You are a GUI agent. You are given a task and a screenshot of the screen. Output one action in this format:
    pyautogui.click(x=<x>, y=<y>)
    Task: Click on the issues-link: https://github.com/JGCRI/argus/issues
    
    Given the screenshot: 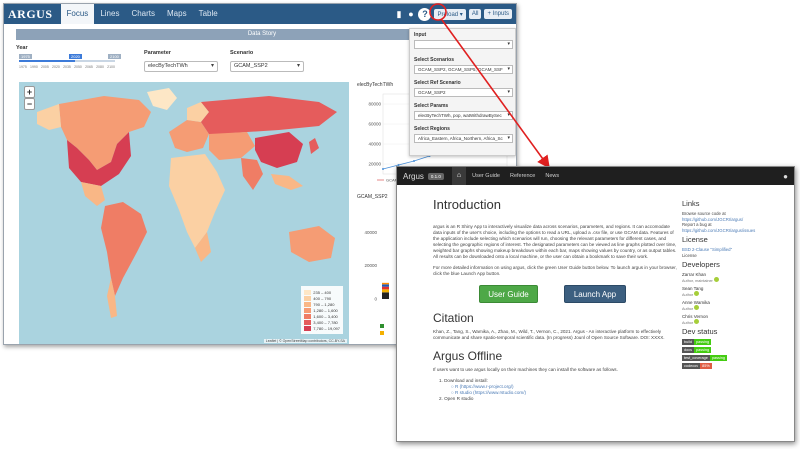 What is the action you would take?
    pyautogui.click(x=737, y=231)
    